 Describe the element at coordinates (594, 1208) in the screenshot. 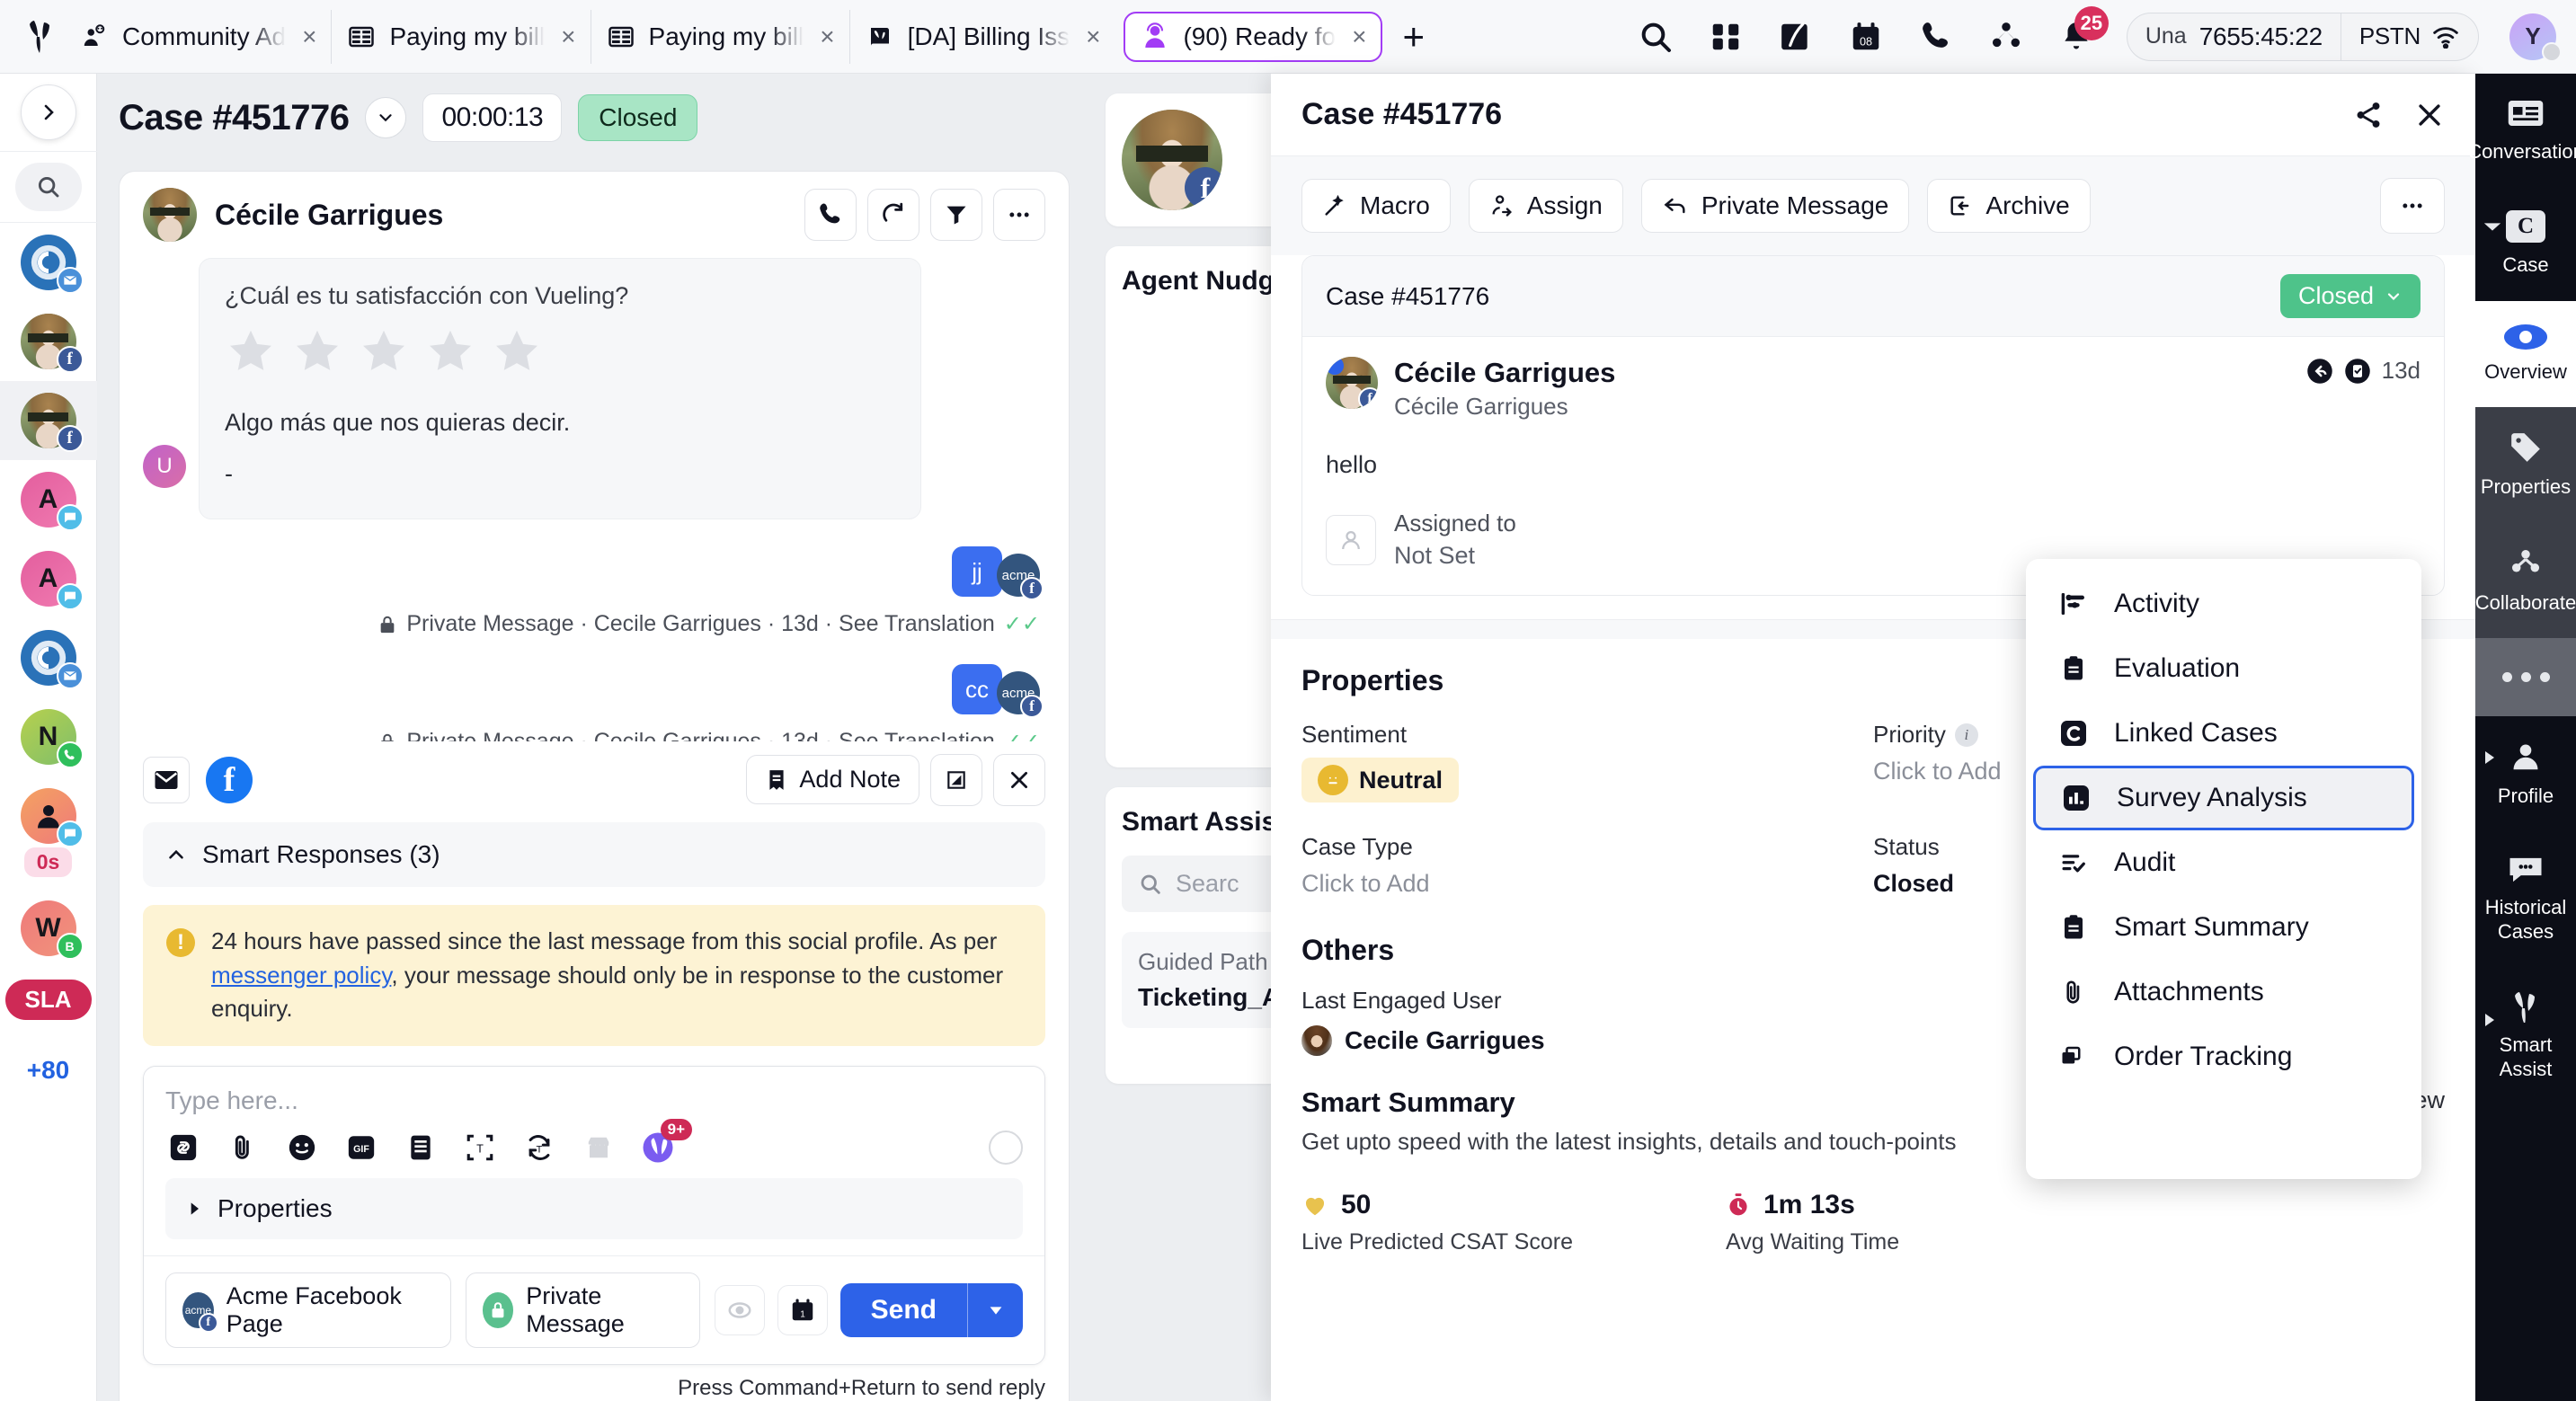

I see `composer-properties-toggle: Properties` at that location.